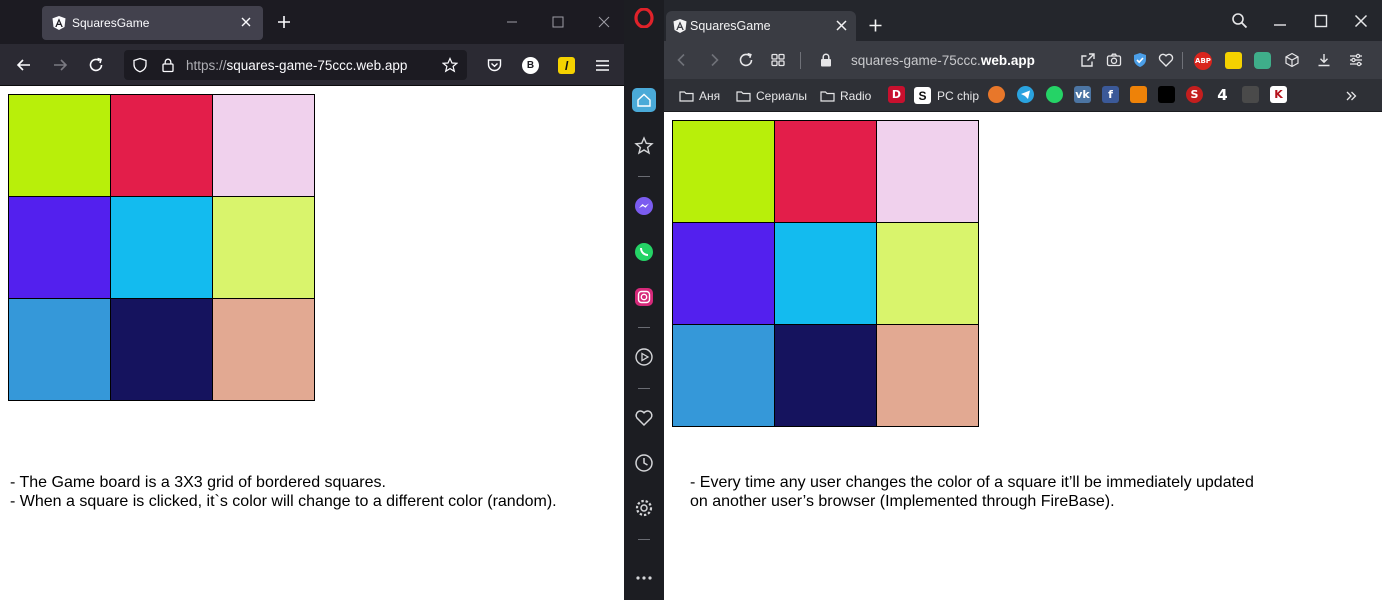 Image resolution: width=1382 pixels, height=600 pixels. Describe the element at coordinates (845, 95) in the screenshot. I see `bookmark-folder-radio: Radio` at that location.